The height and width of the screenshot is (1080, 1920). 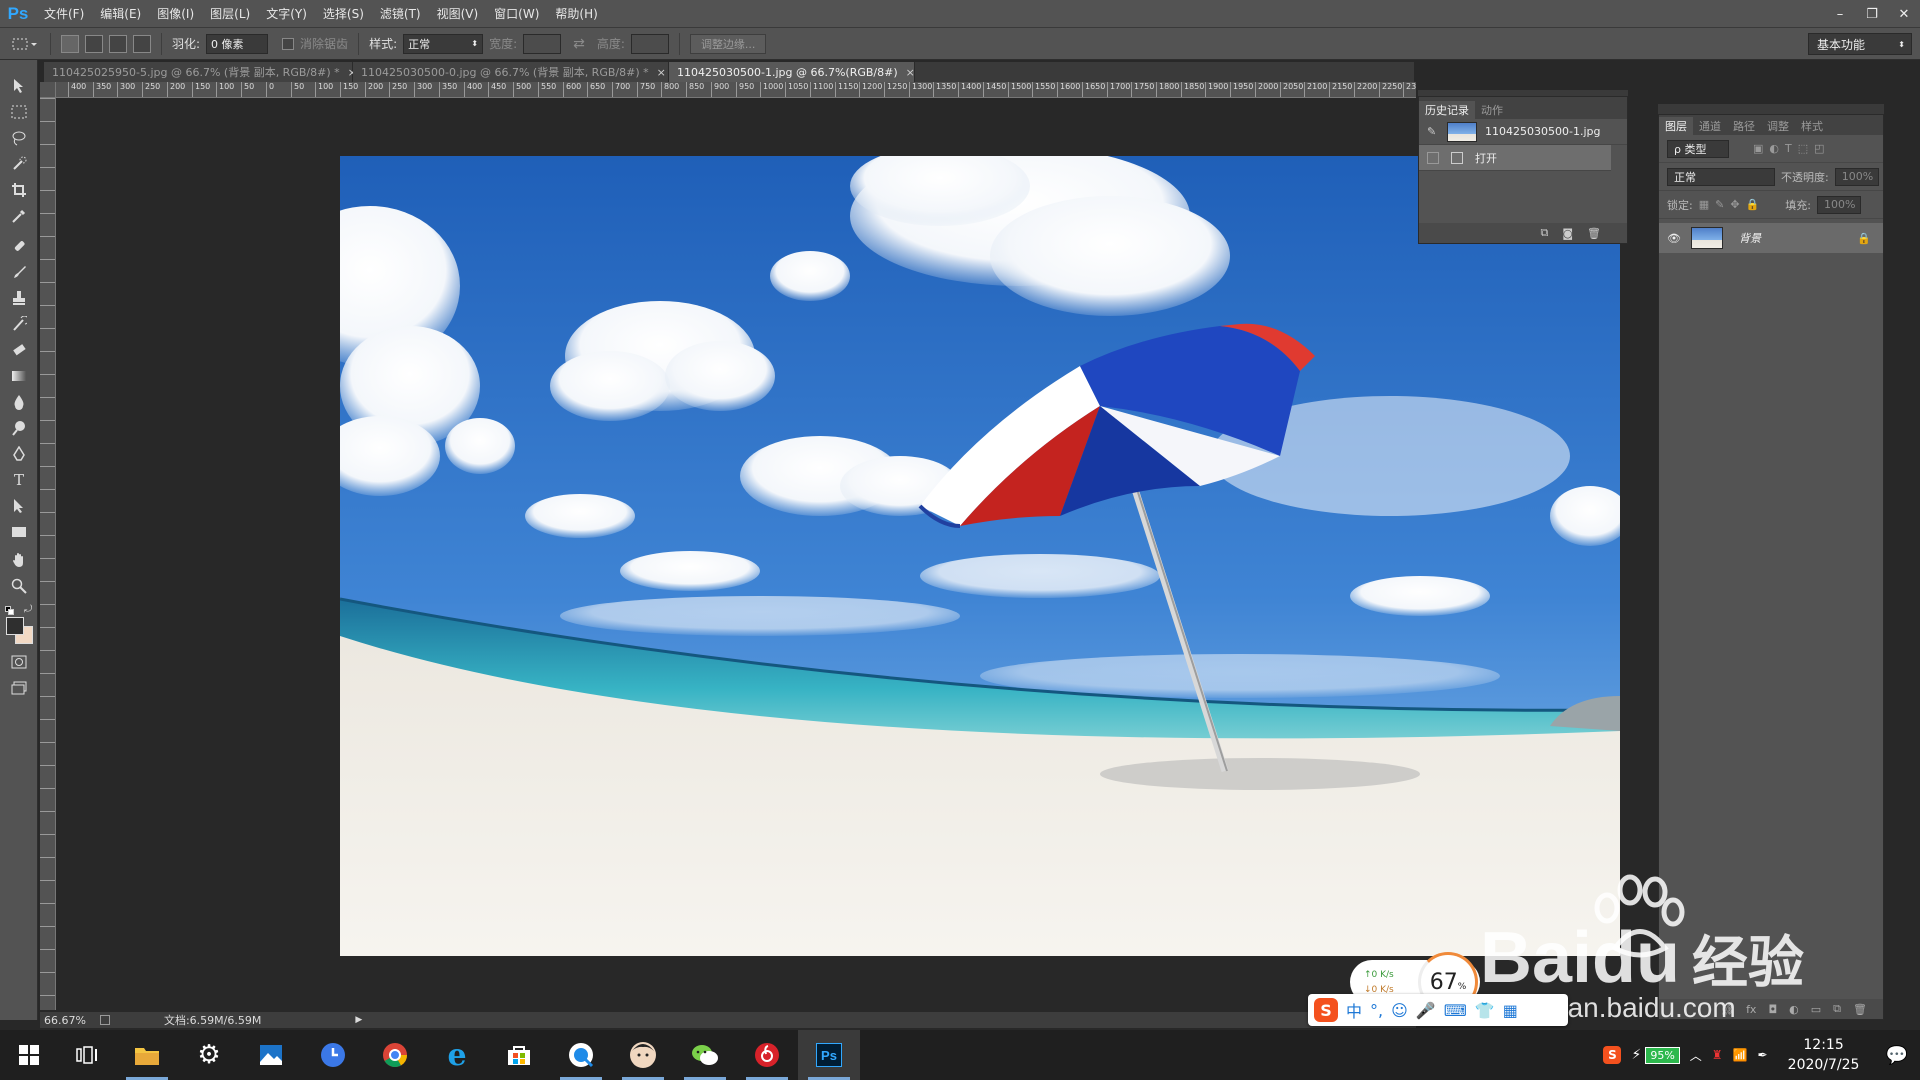 What do you see at coordinates (104, 1020) in the screenshot?
I see `status-info-icon` at bounding box center [104, 1020].